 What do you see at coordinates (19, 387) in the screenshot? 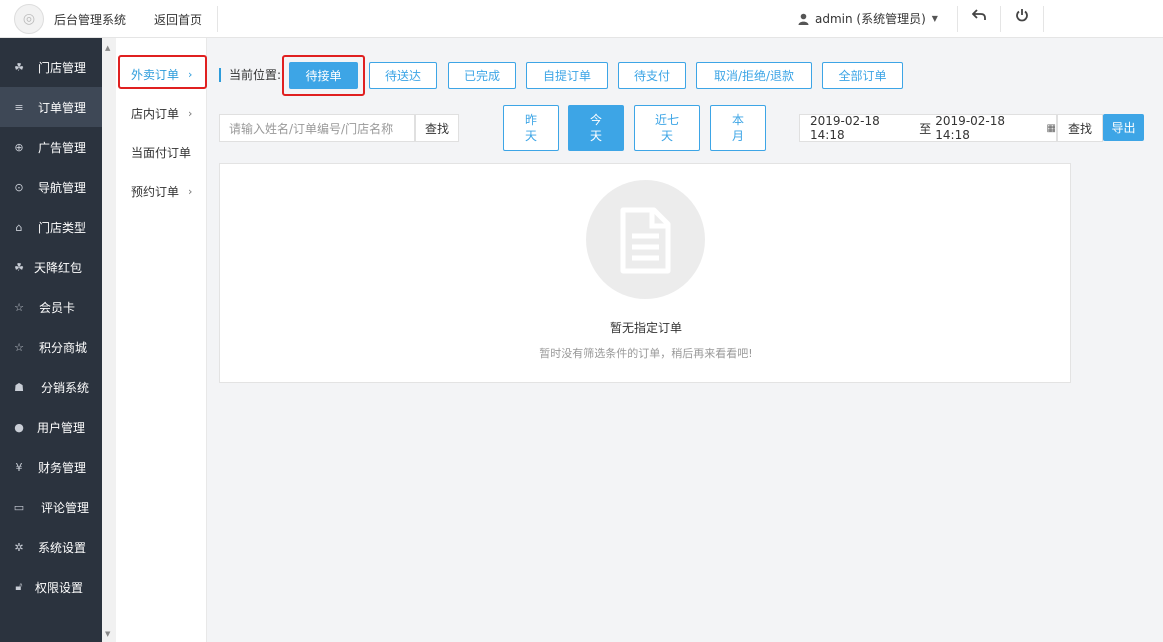
I see `users-icon: ☗` at bounding box center [19, 387].